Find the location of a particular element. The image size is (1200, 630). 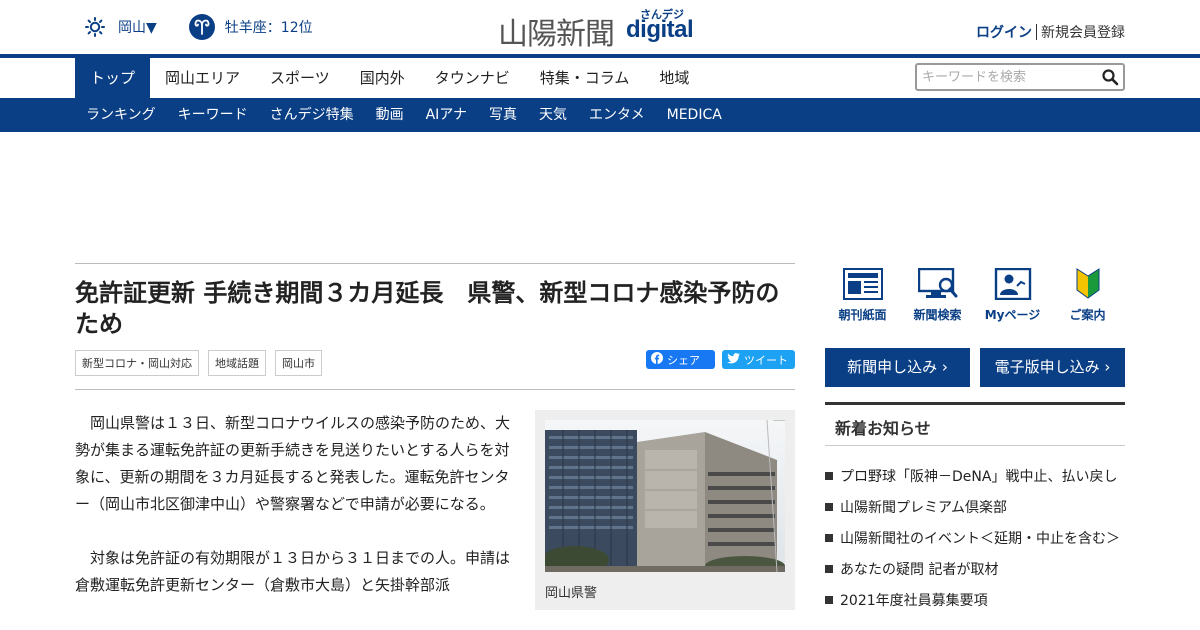

share-buttons: シェア ツイート is located at coordinates (720, 359).